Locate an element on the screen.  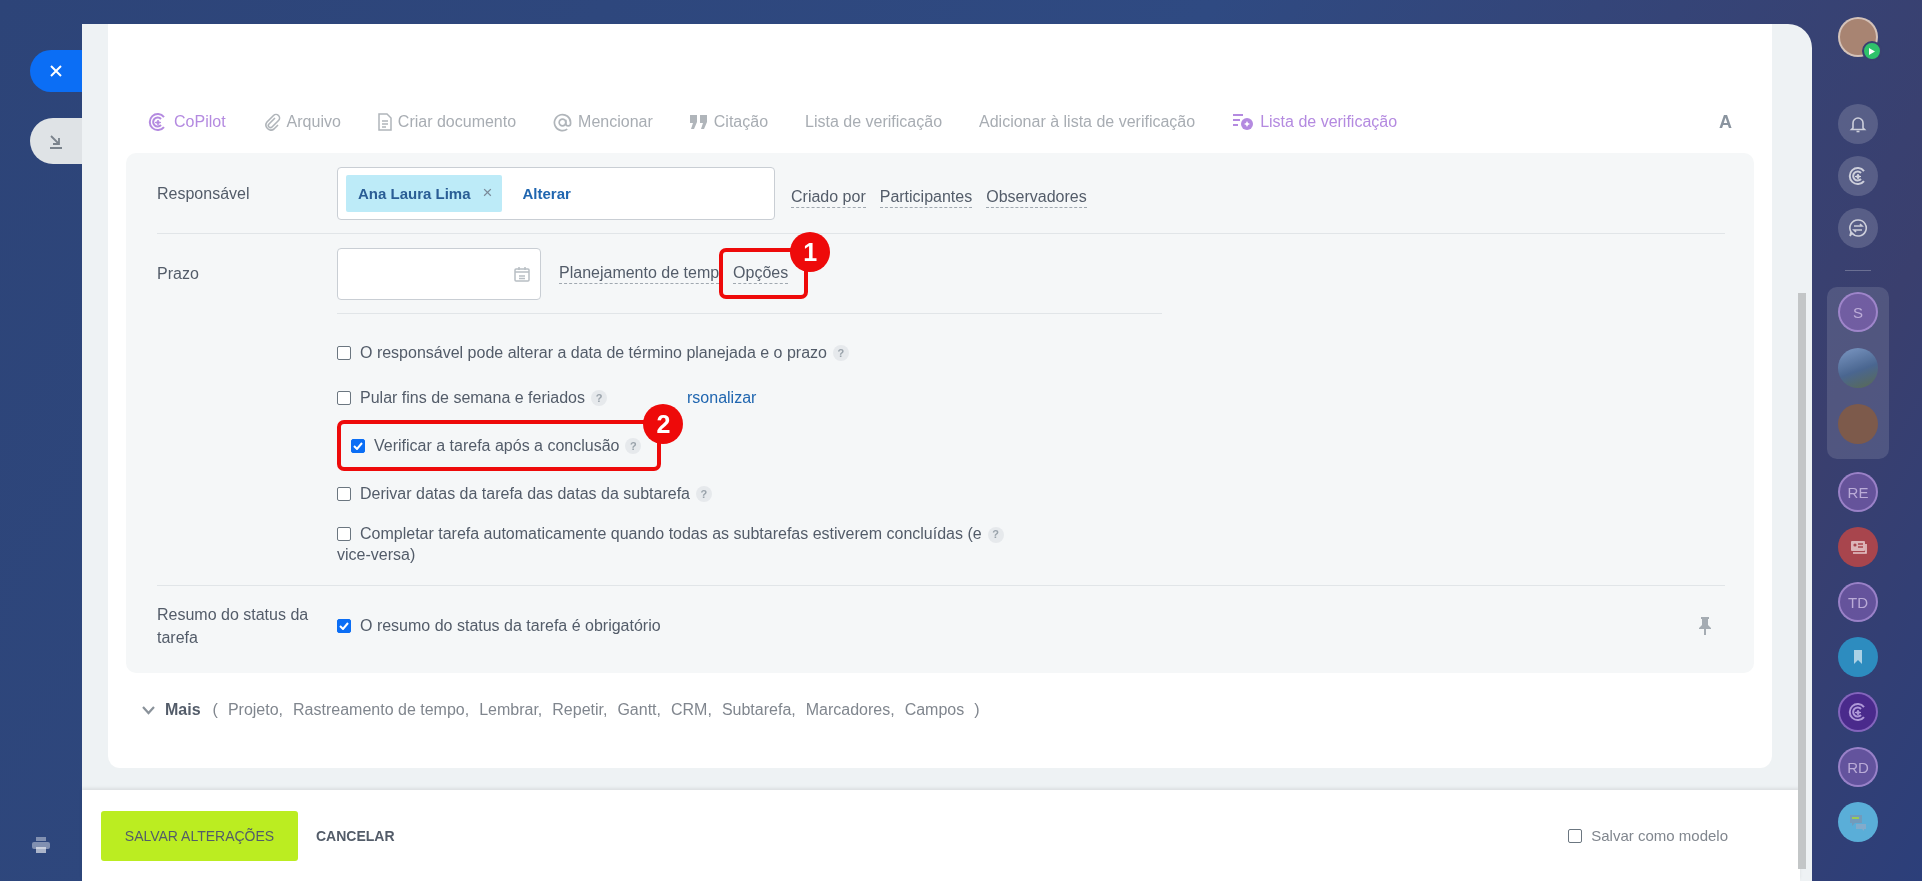
more-section-link: Projeto, is located at coordinates (255, 710).